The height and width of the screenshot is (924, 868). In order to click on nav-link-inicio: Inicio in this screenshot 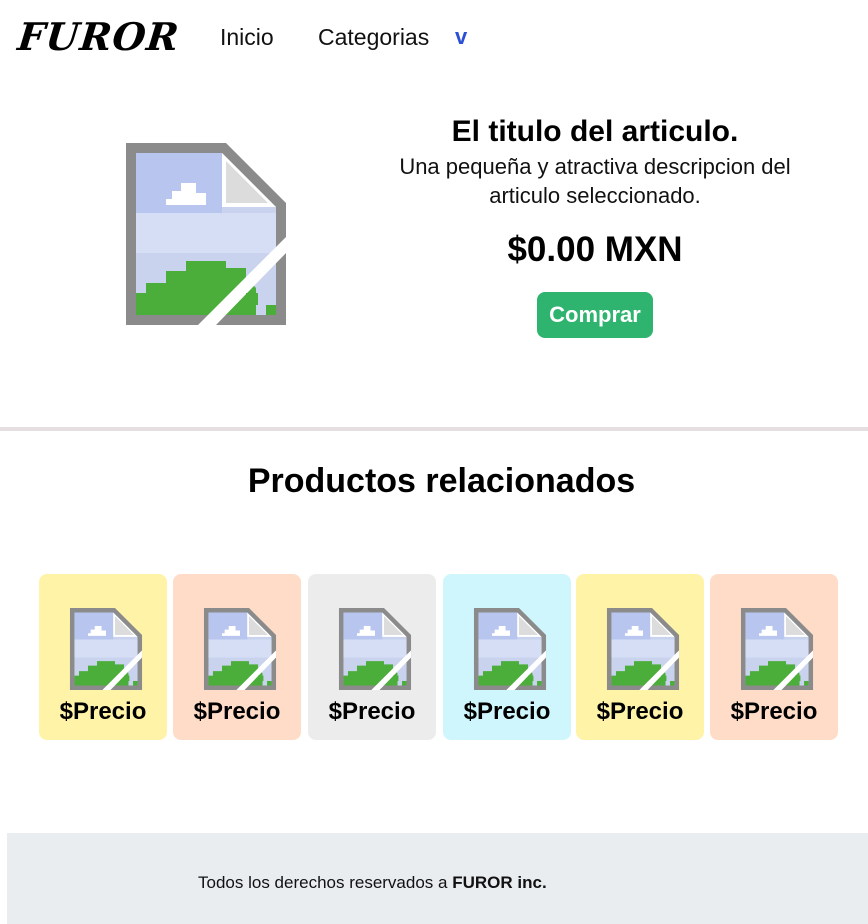, I will do `click(247, 37)`.